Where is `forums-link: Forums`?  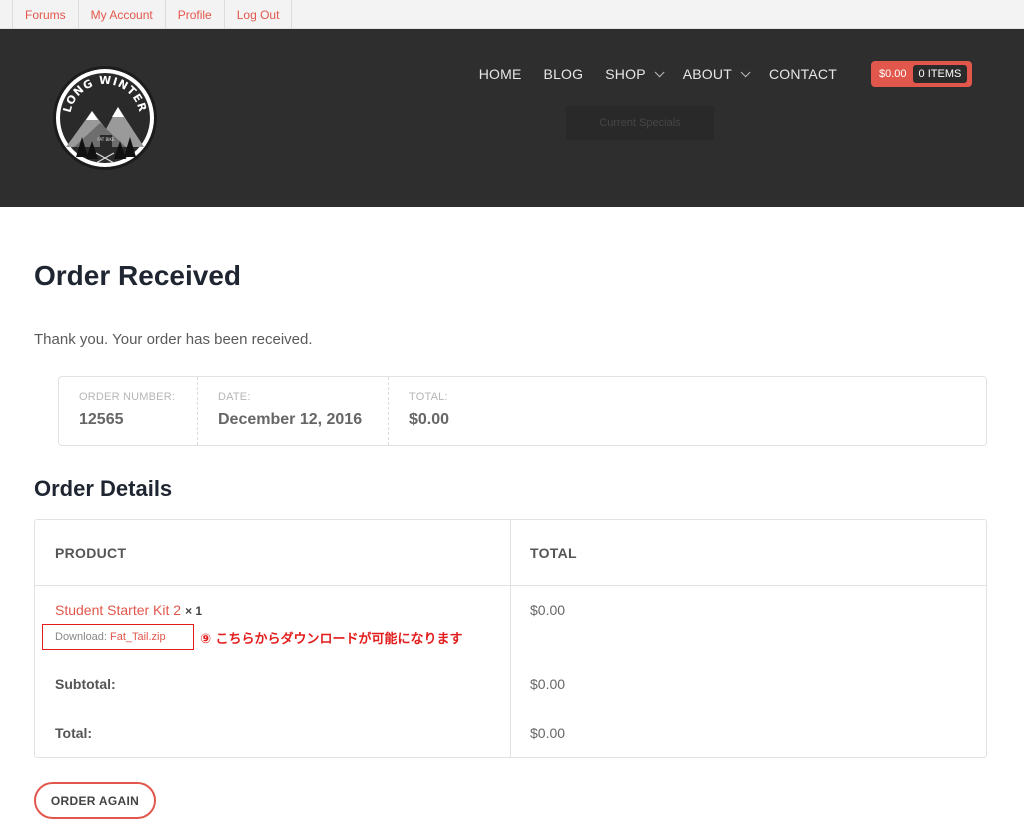
forums-link: Forums is located at coordinates (45, 14).